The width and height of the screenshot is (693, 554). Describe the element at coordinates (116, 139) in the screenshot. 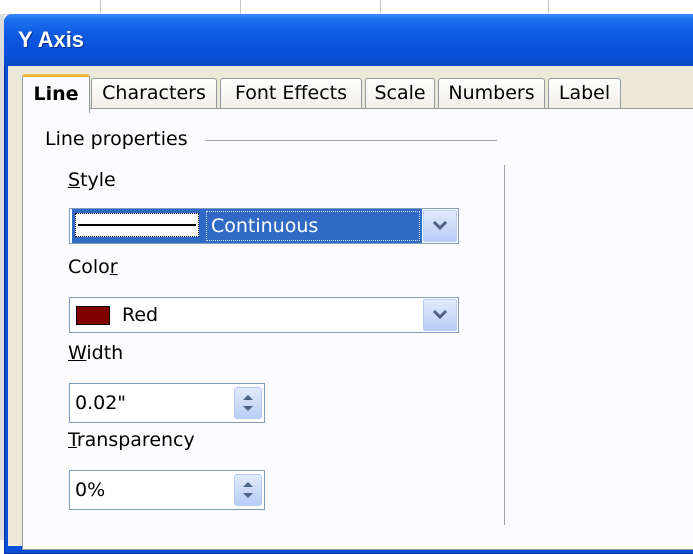

I see `line-properties-heading: Line properties` at that location.